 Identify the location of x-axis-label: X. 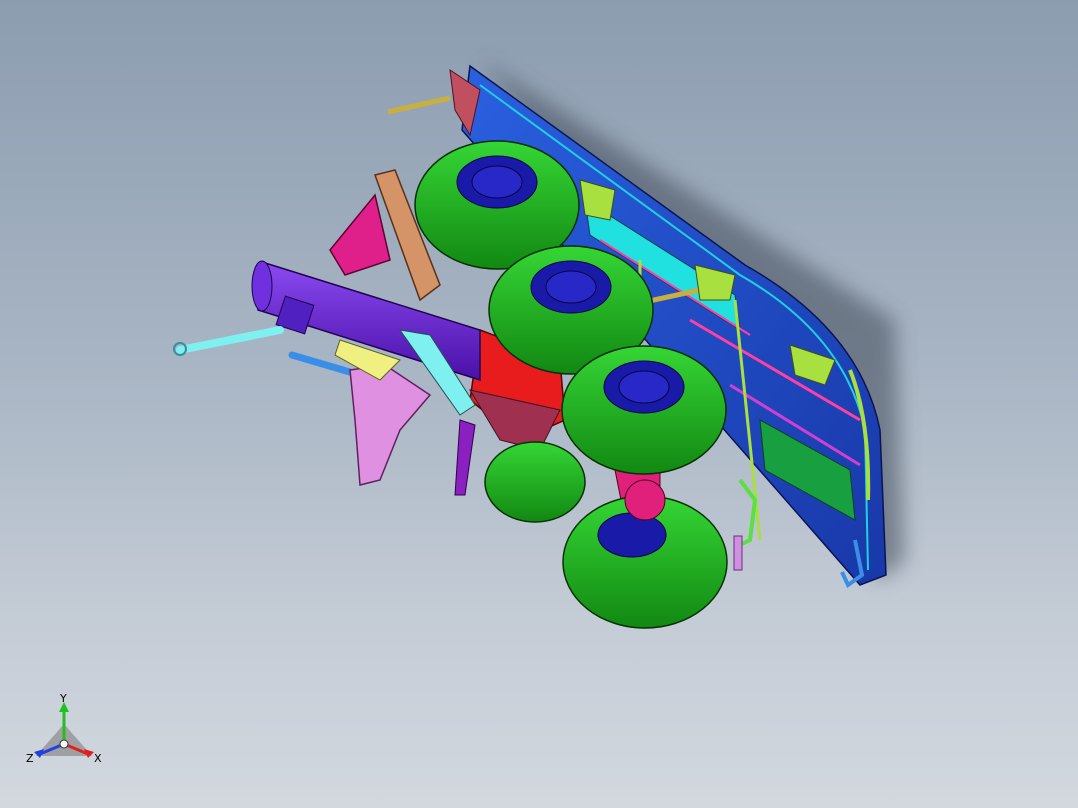
(98, 758).